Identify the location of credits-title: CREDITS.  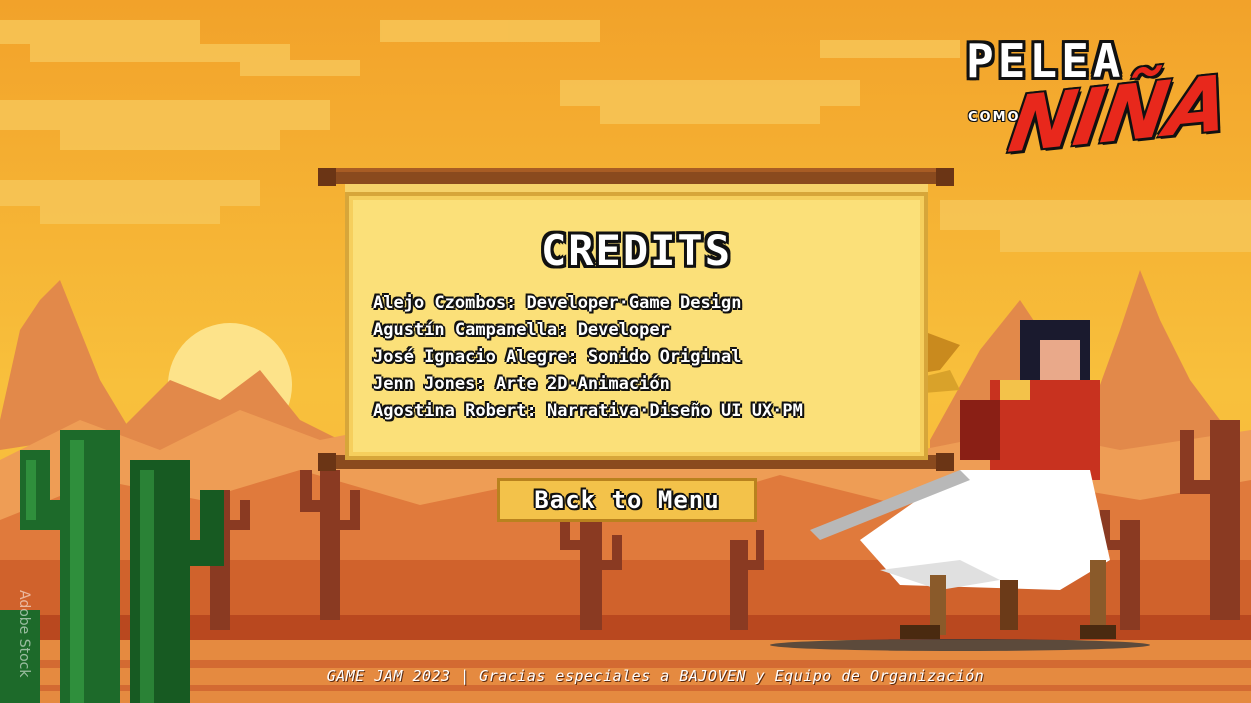
(636, 250).